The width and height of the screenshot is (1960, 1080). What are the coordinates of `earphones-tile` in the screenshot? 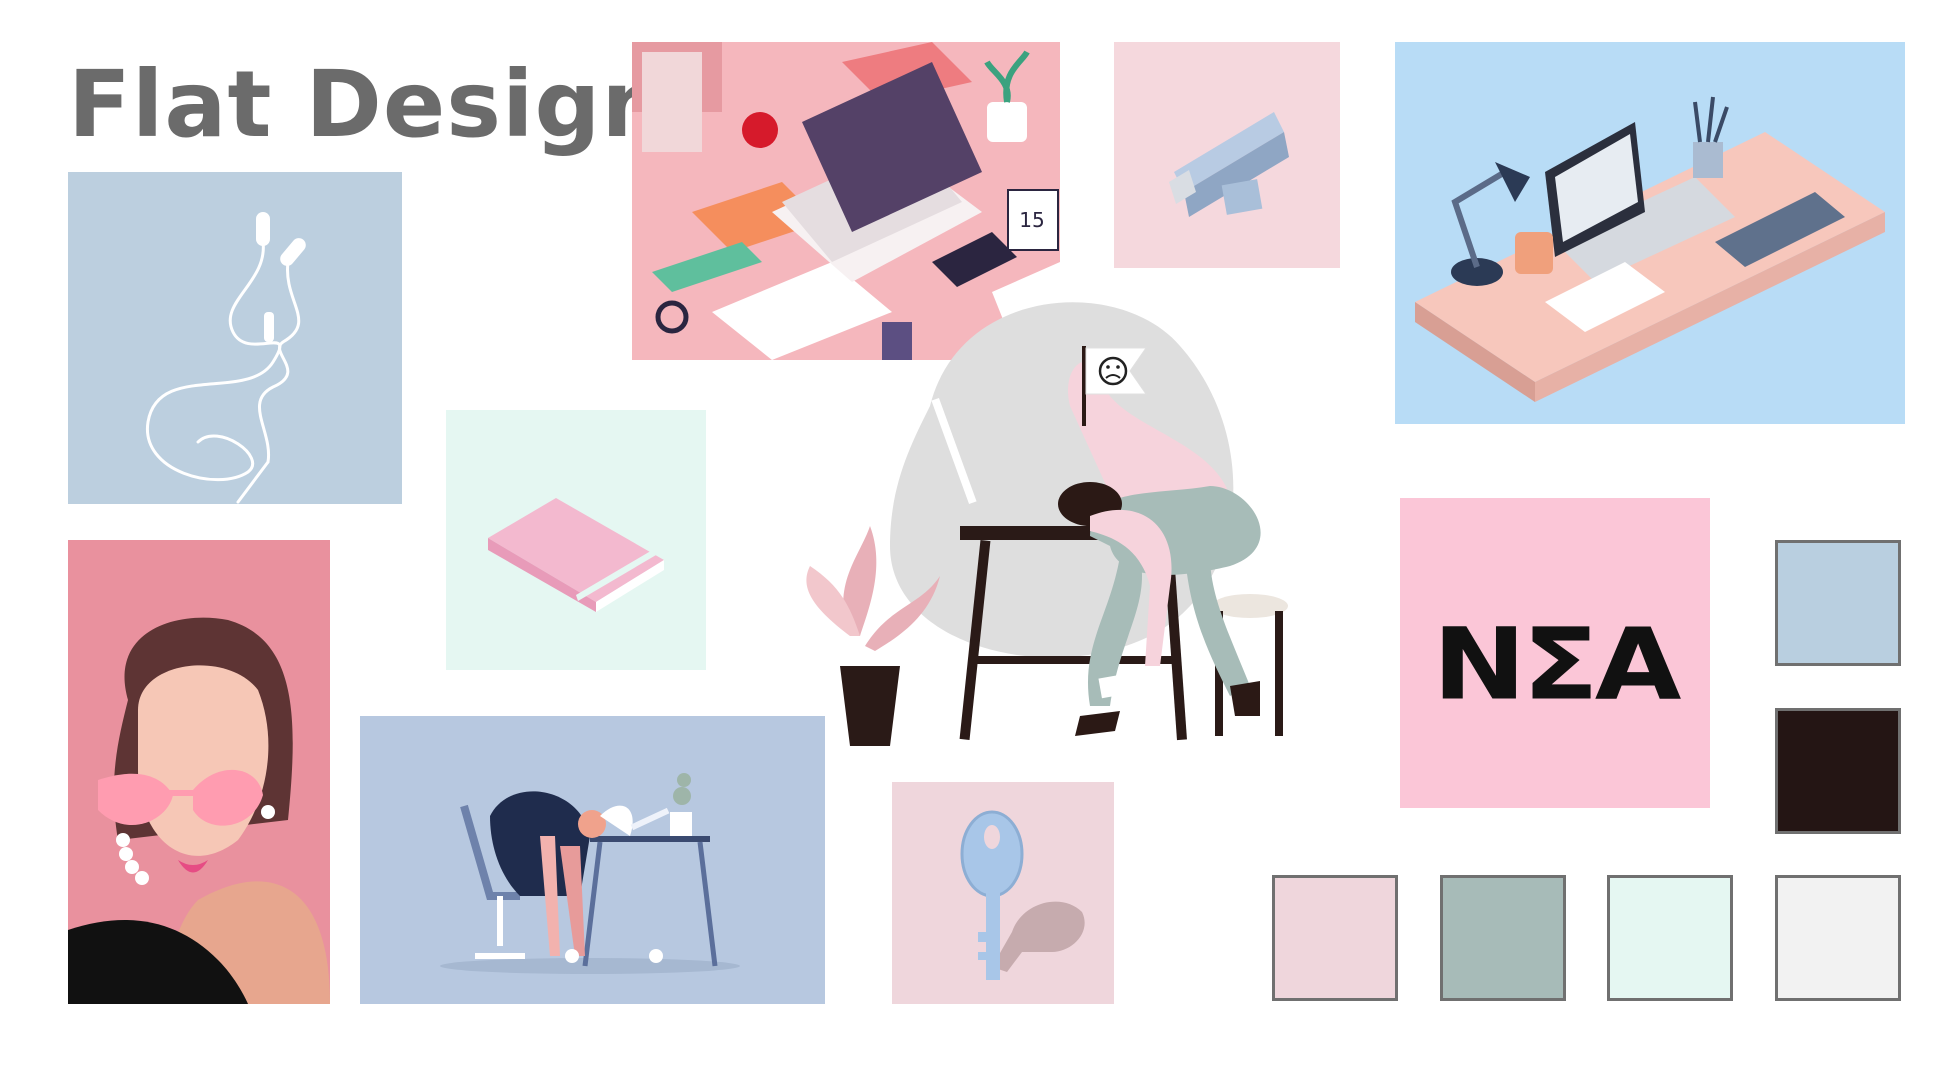 It's located at (235, 338).